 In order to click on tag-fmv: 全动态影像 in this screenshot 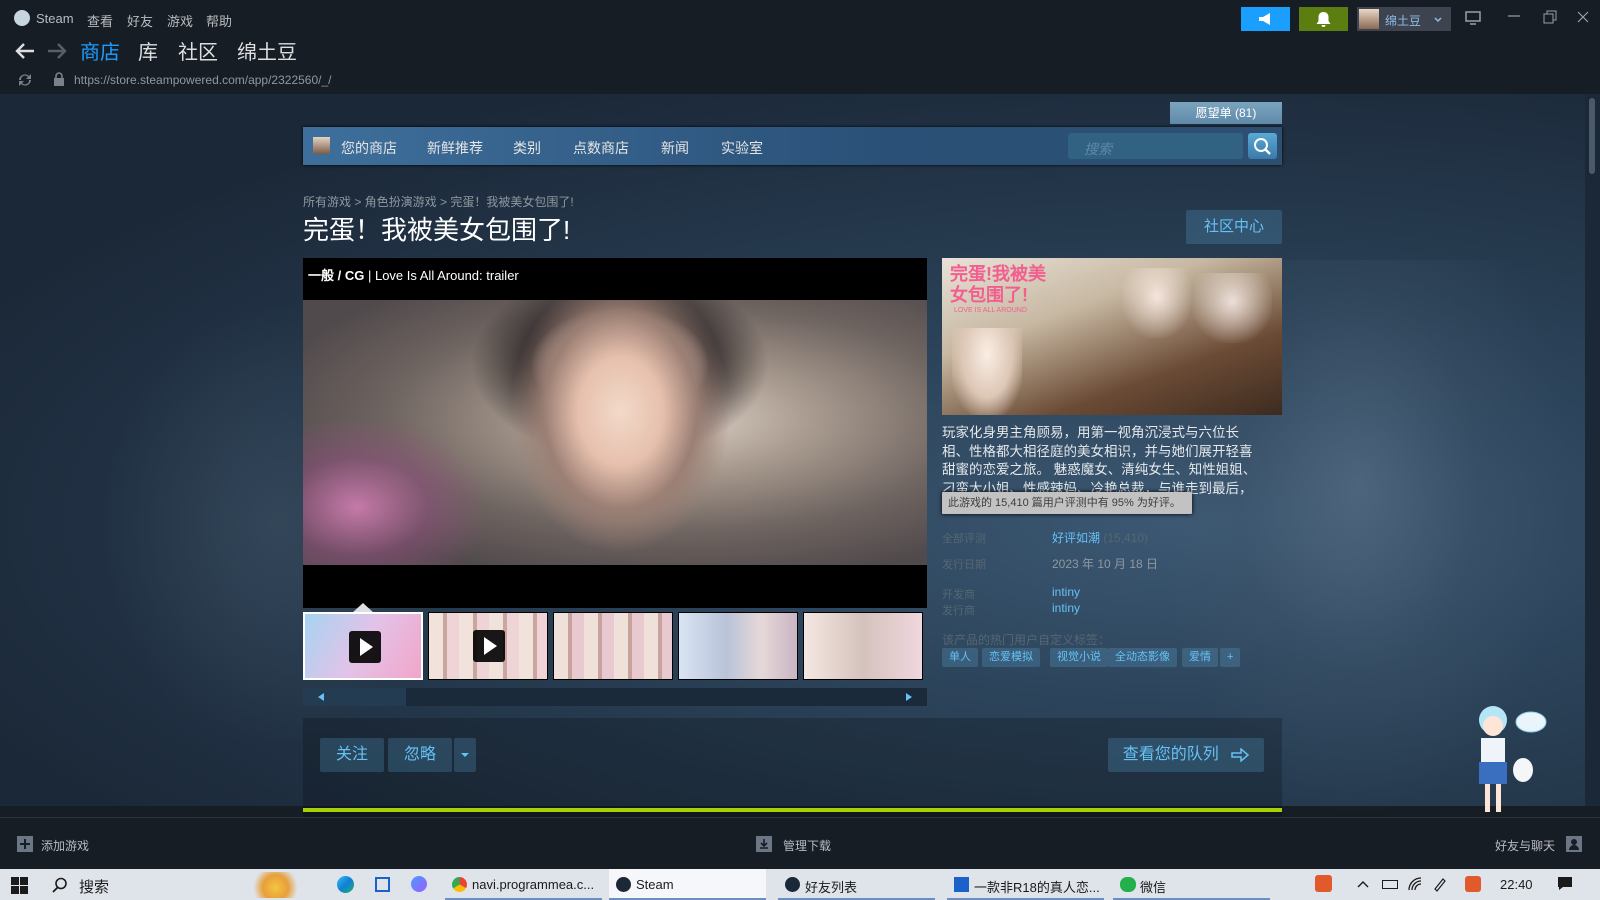, I will do `click(1142, 657)`.